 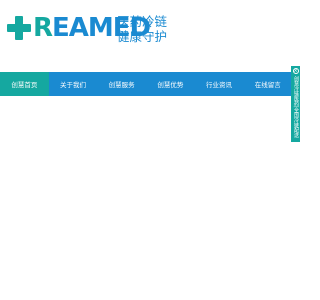 I want to click on nav-item-news: 行业资讯, so click(x=219, y=84).